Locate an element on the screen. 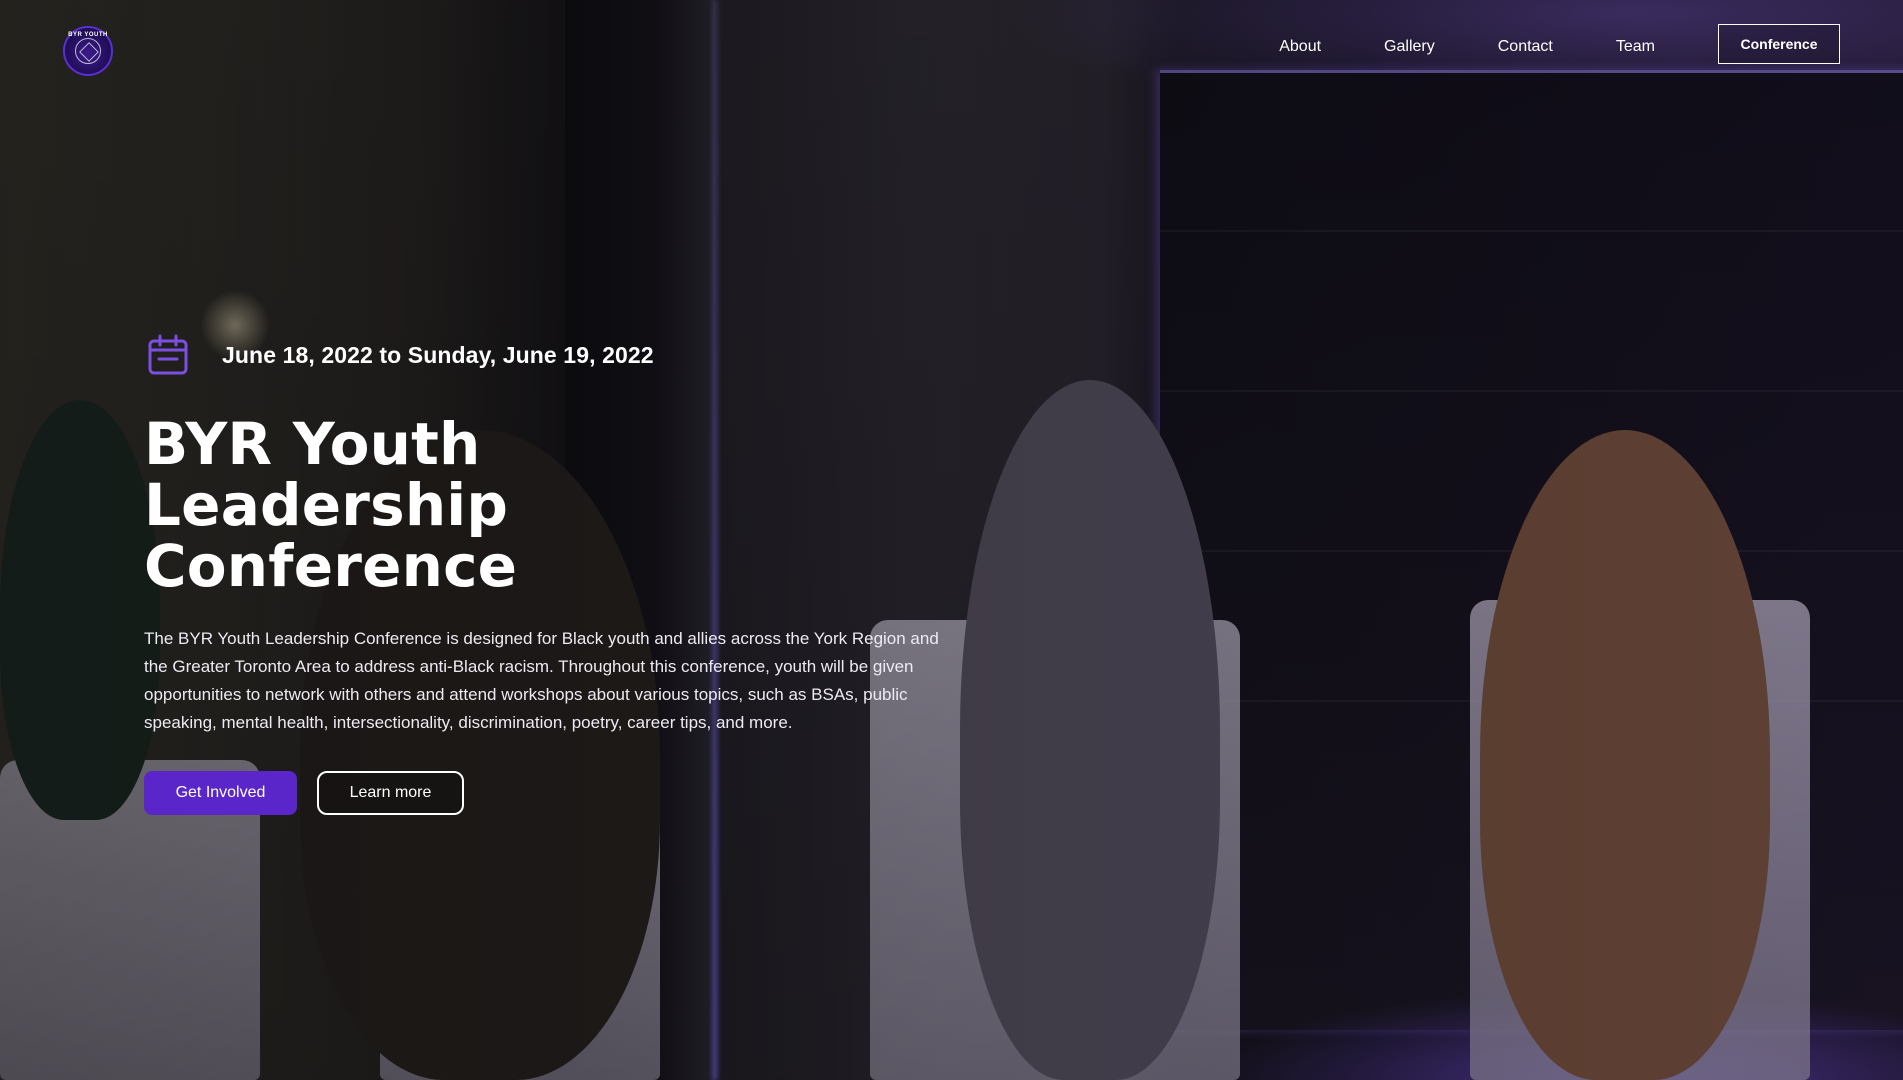 Image resolution: width=1903 pixels, height=1080 pixels. nav-link-team: Team is located at coordinates (1635, 47).